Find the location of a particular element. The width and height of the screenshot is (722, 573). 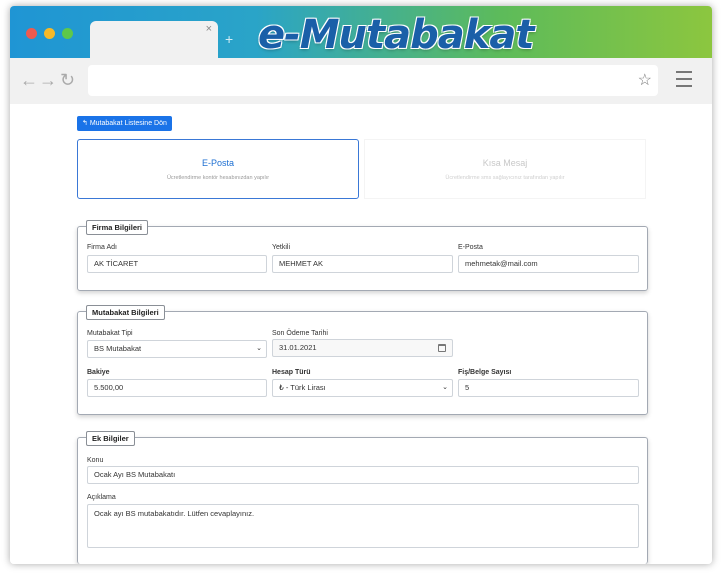

new-tab-icon: + is located at coordinates (229, 39).